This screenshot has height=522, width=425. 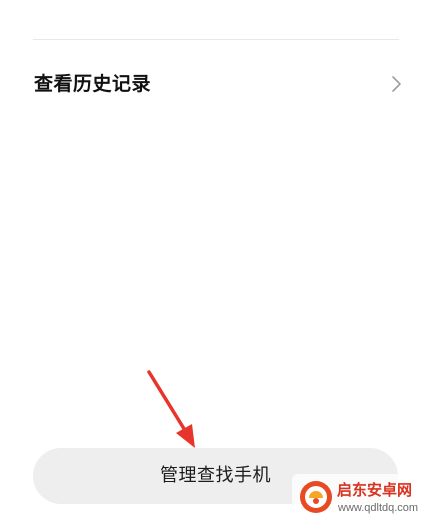 I want to click on watermark-url: www.qdltdq.com, so click(x=378, y=508).